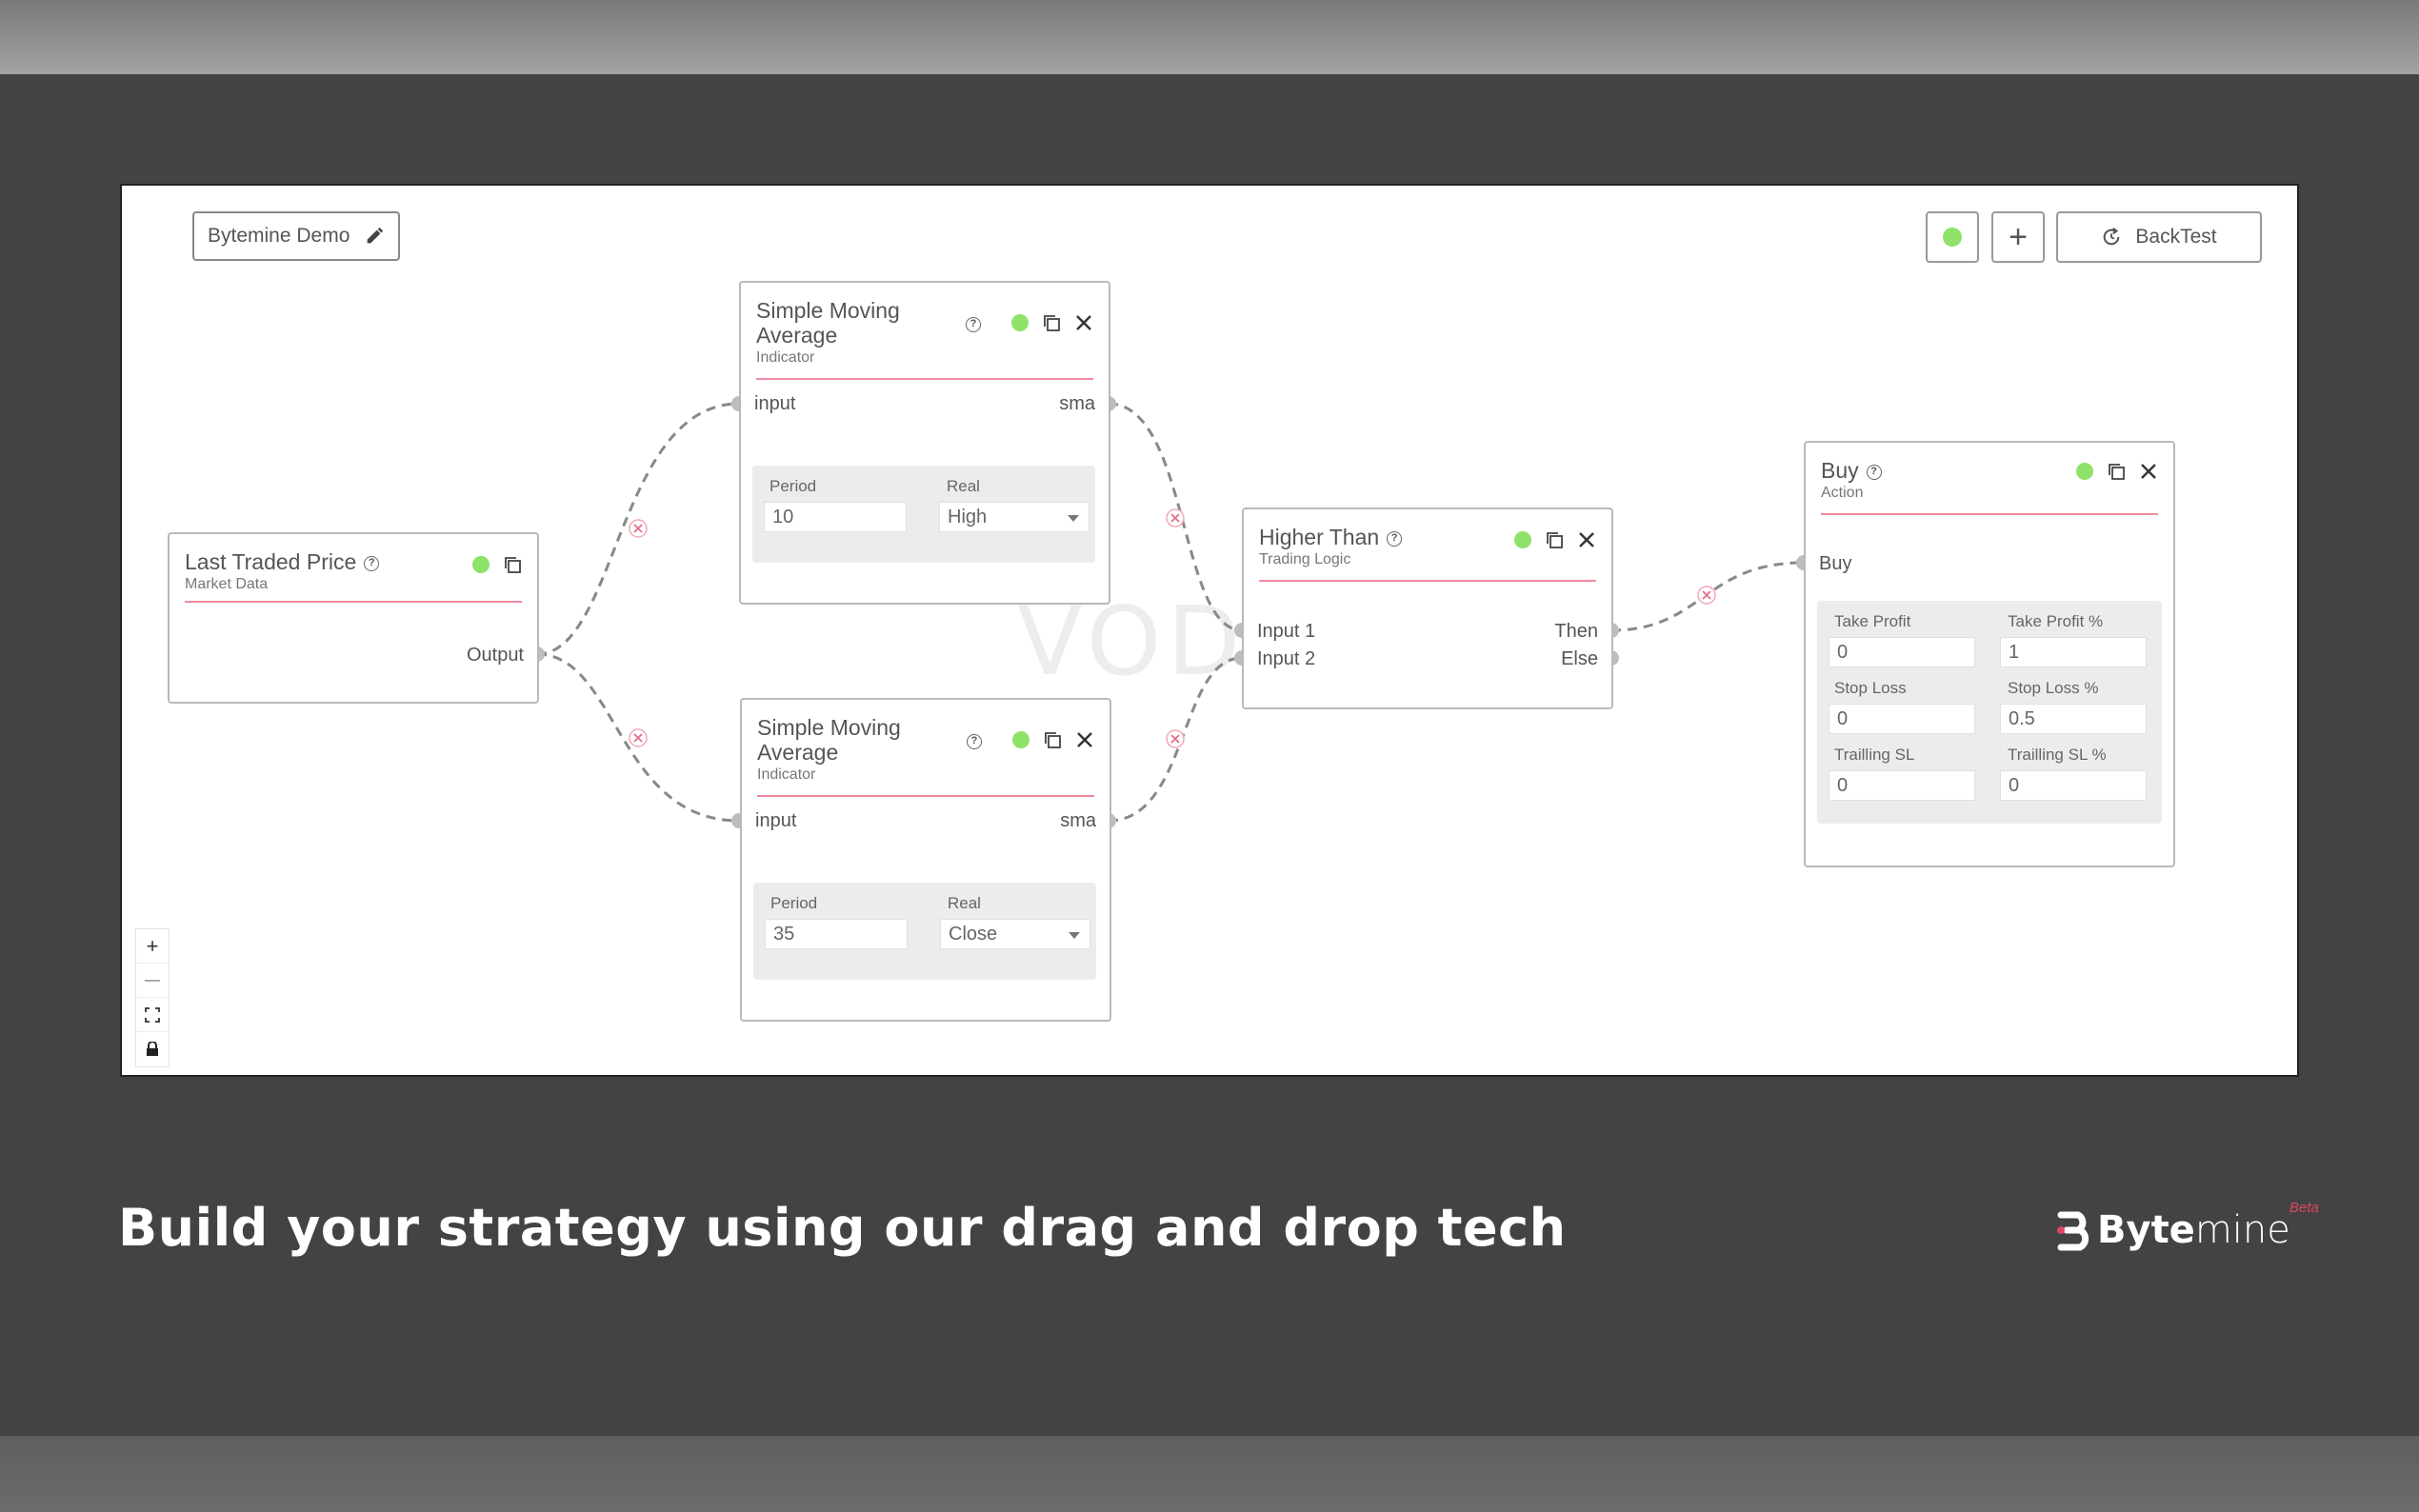  I want to click on node-subtitle: Market Data, so click(227, 584).